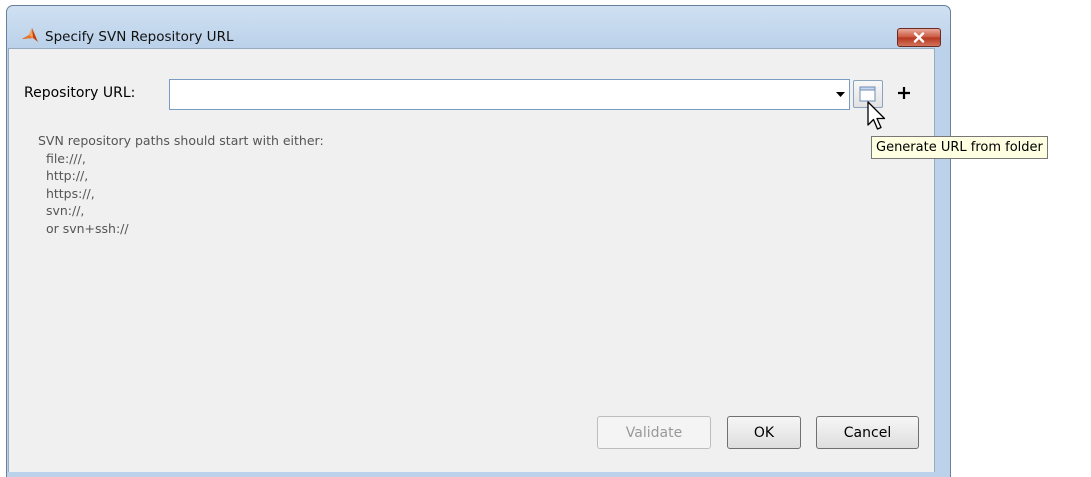 The height and width of the screenshot is (477, 1091). I want to click on help-line: http://,, so click(63, 176).